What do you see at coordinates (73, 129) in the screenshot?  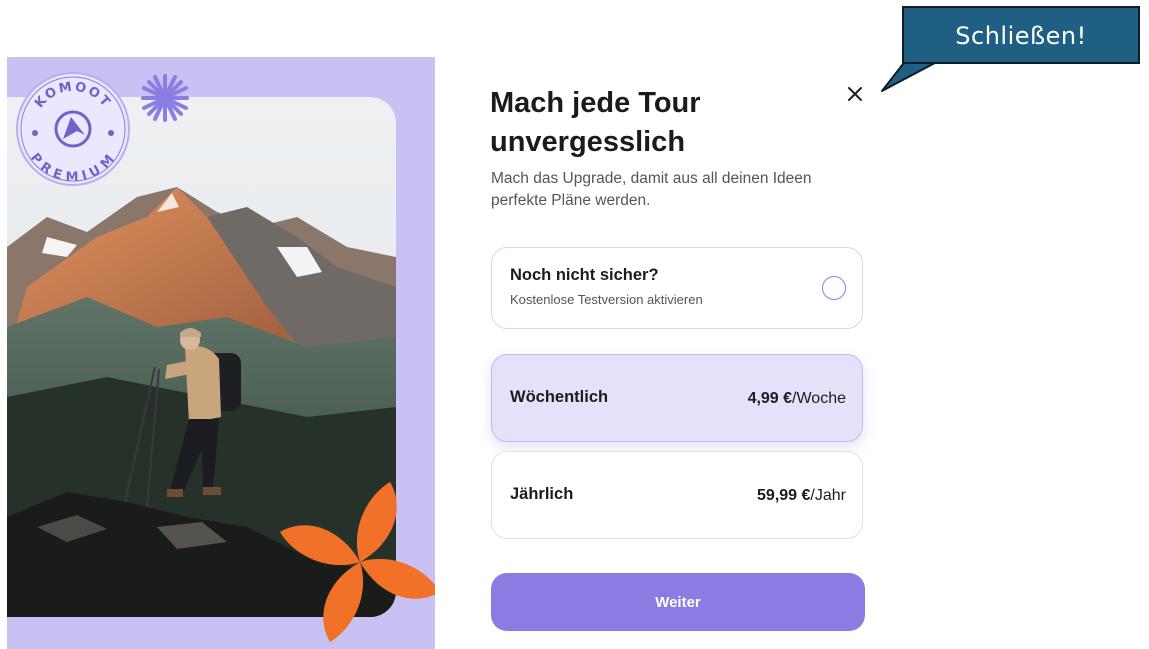 I see `komoot-premium-badge-logo: KOMOOT PREMIUM` at bounding box center [73, 129].